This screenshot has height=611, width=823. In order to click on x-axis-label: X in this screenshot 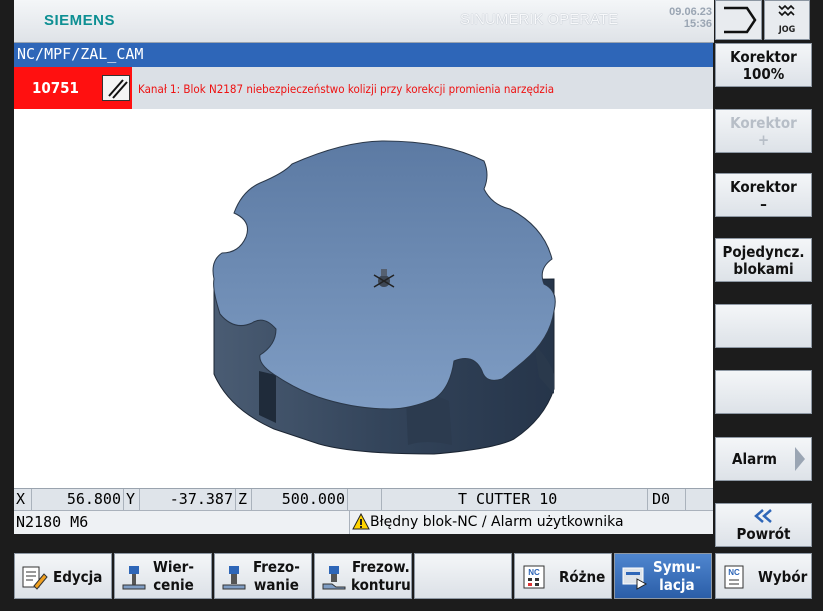, I will do `click(23, 499)`.